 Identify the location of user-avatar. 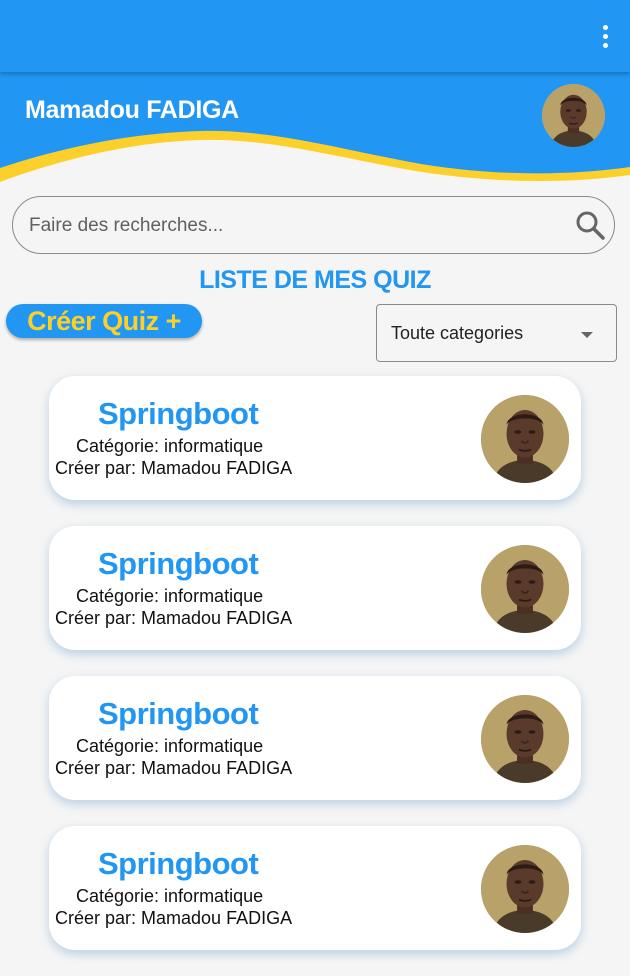
(573, 115).